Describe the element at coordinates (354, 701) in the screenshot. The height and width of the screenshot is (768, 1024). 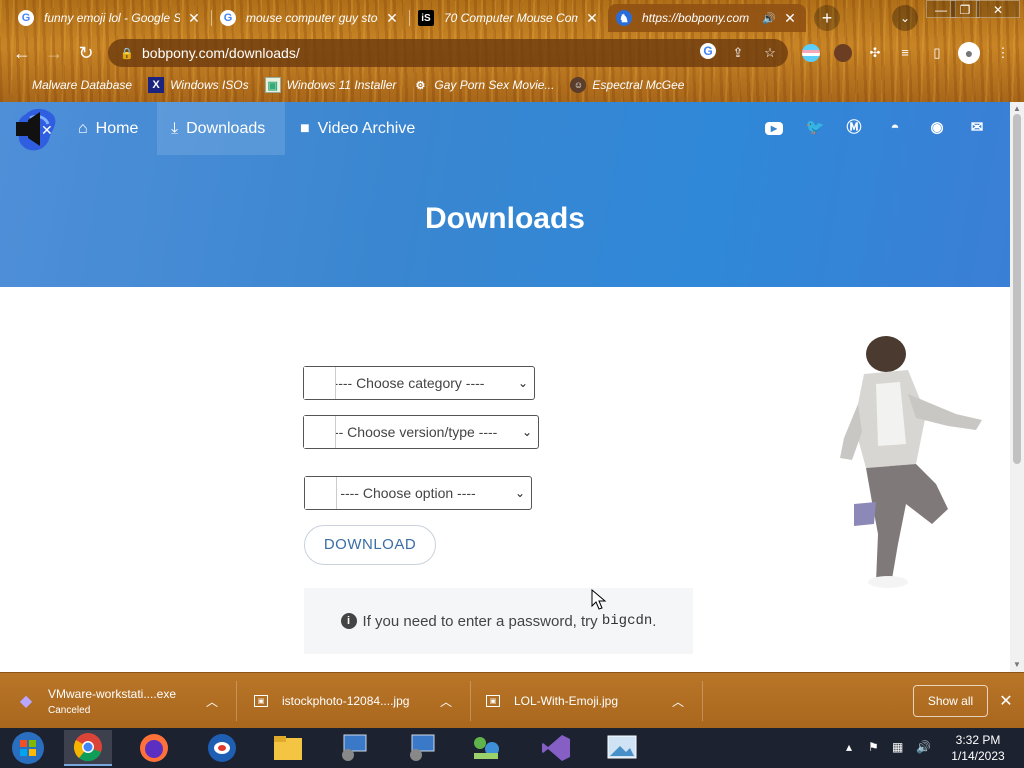
I see `download-item-istockphoto: ▣ istockphoto-12084....jpg ︿` at that location.